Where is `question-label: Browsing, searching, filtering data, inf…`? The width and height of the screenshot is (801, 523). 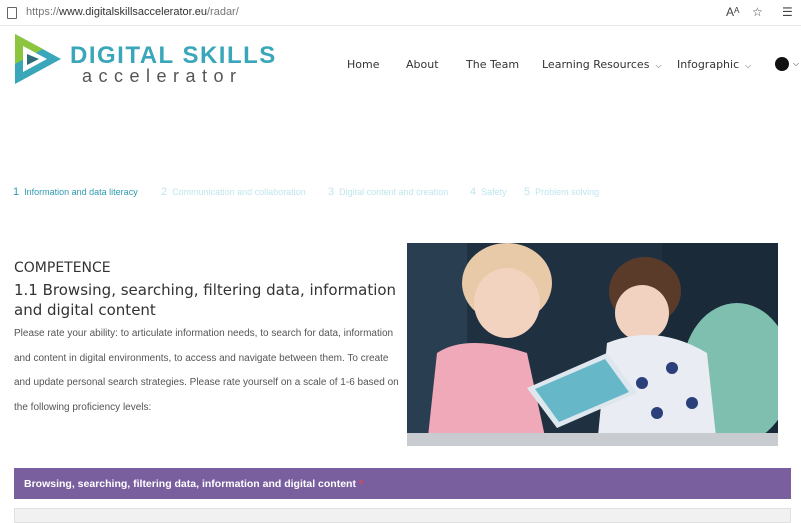
question-label: Browsing, searching, filtering data, inf… is located at coordinates (190, 484).